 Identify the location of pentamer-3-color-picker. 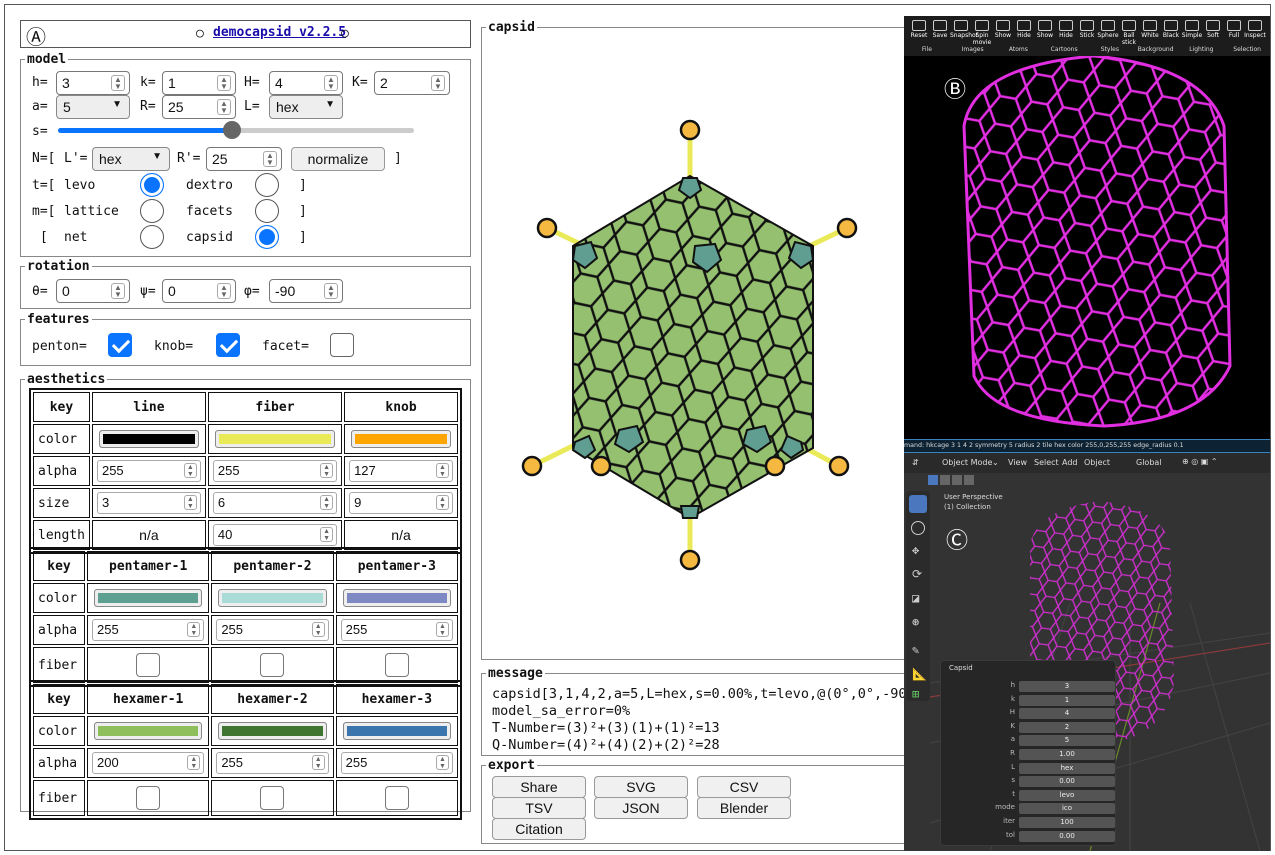
(396, 598).